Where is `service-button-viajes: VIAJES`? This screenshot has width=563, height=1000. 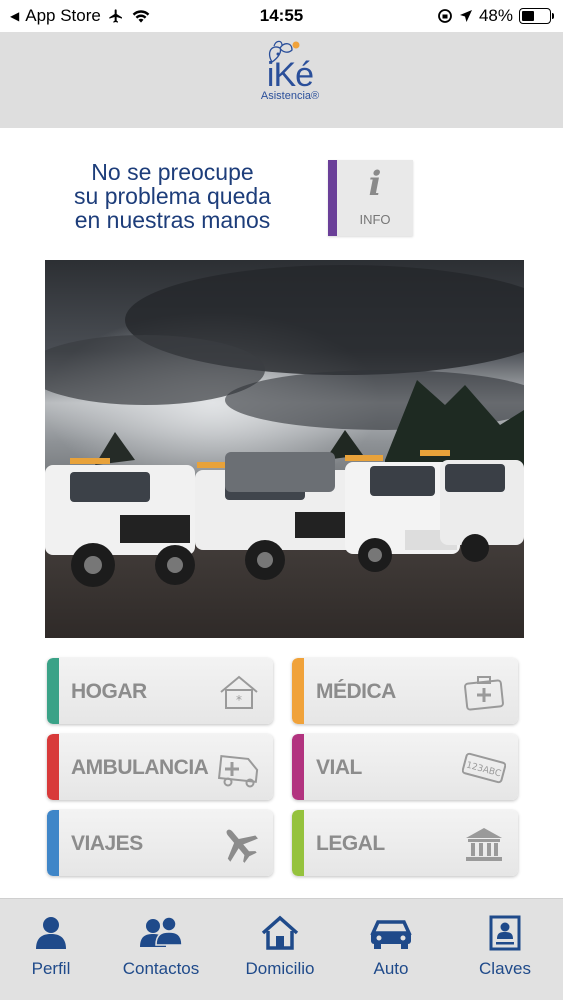
service-button-viajes: VIAJES is located at coordinates (160, 843).